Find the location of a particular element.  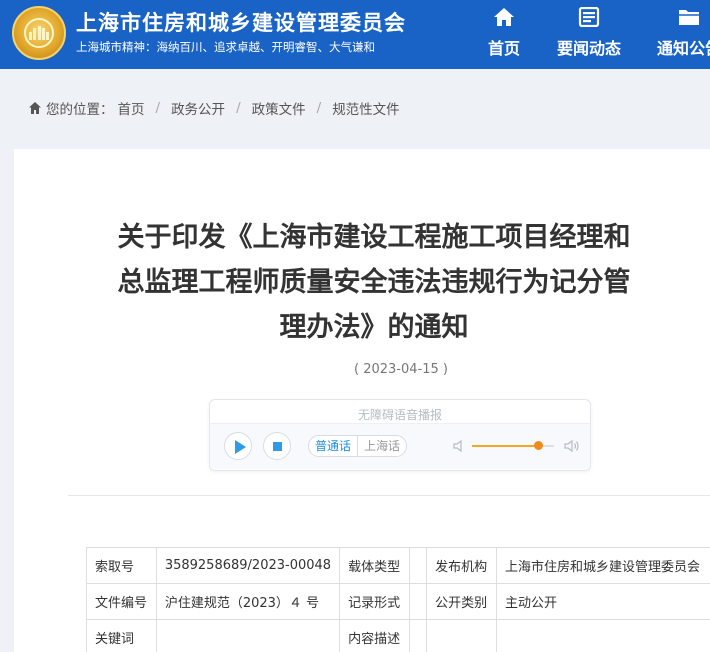

site-title: 上海市住房和城乡建设管理委员会 is located at coordinates (241, 22).